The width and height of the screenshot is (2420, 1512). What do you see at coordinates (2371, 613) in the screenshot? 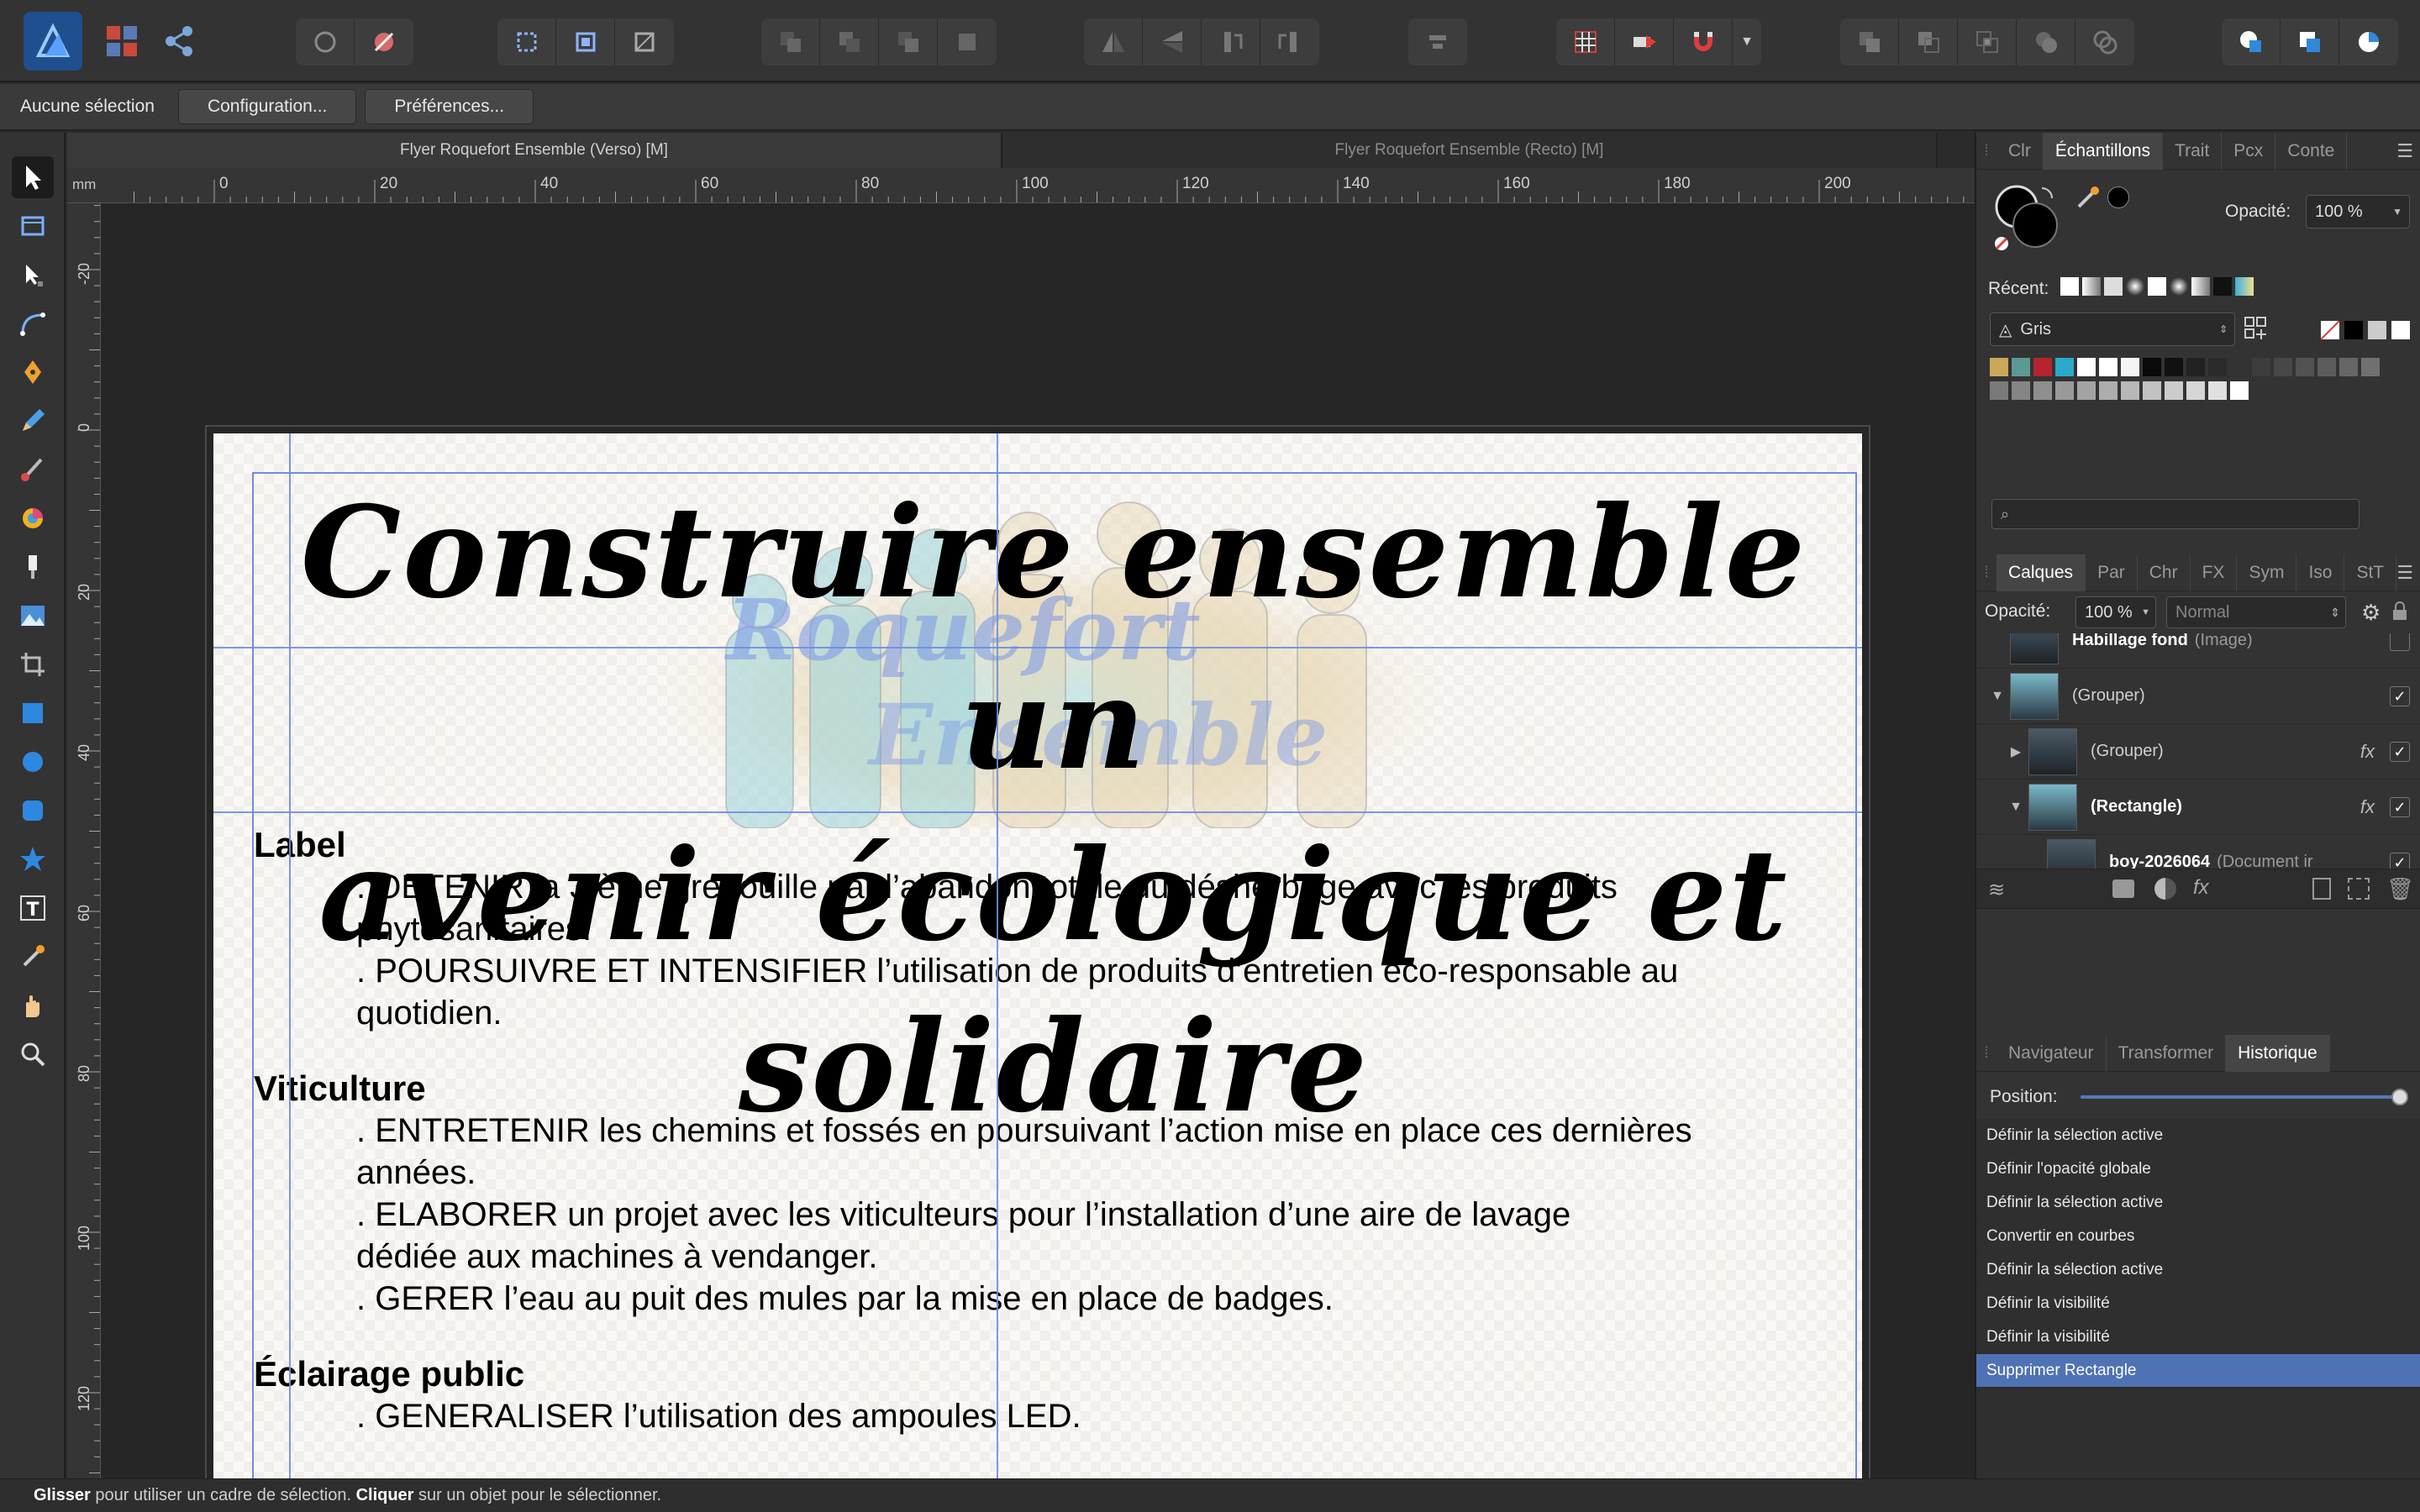
I see `gear-icon: ⚙` at bounding box center [2371, 613].